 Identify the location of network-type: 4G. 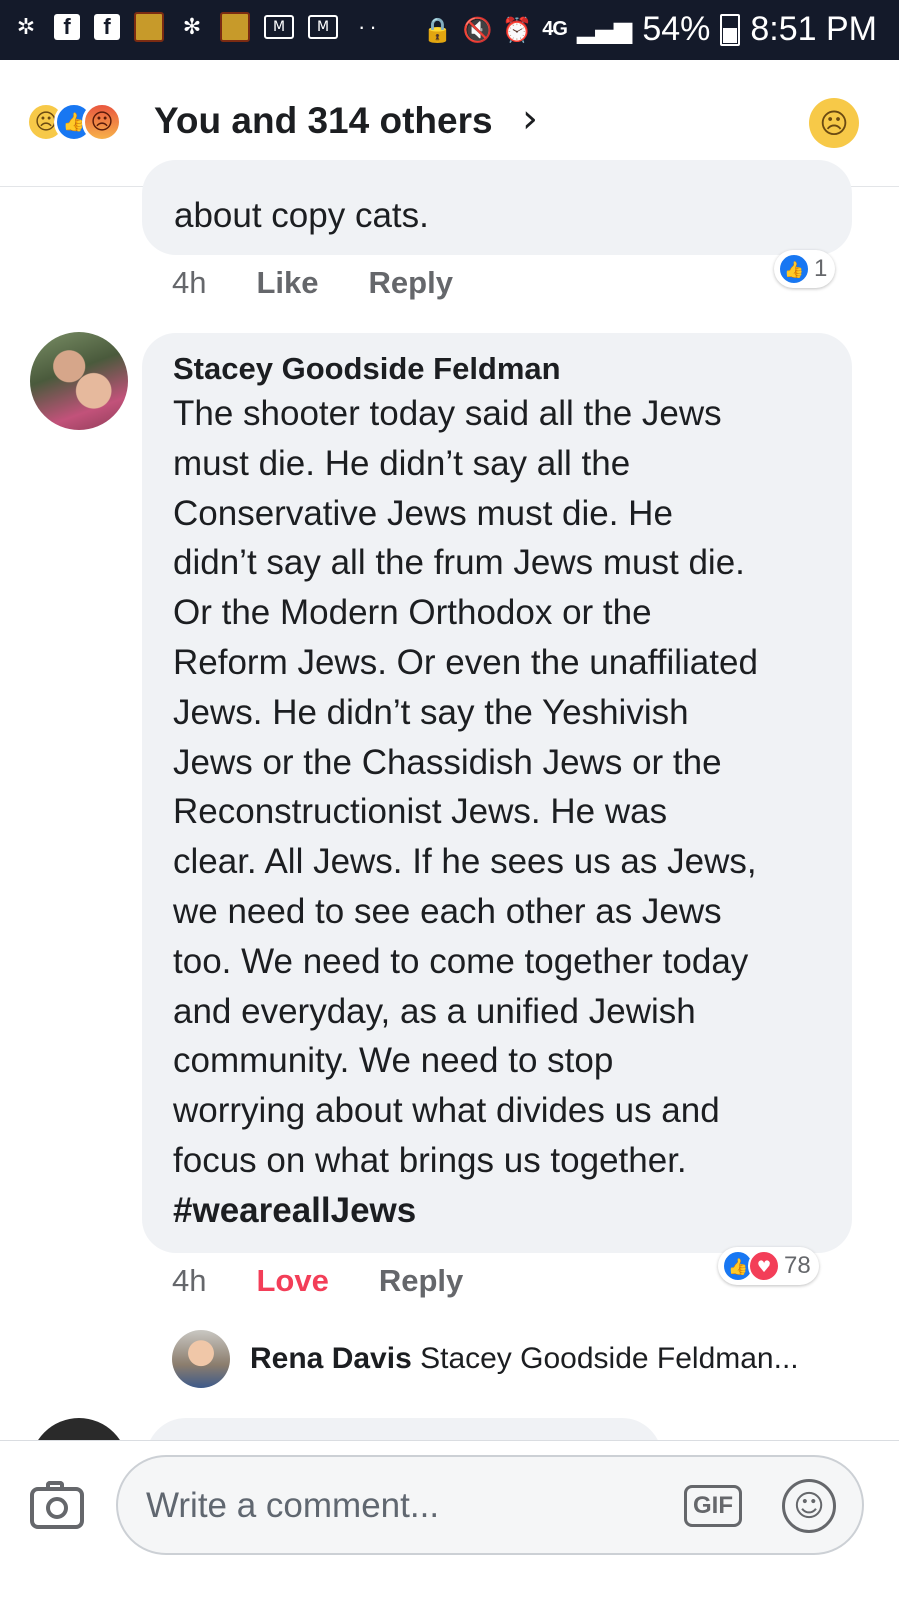
(555, 29).